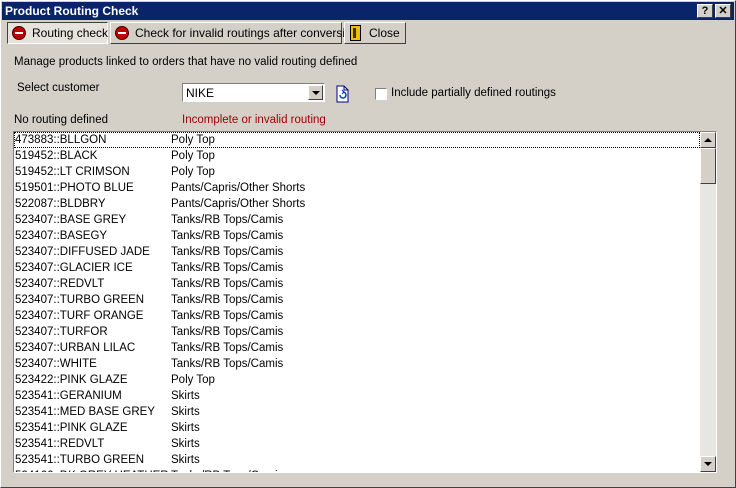 Image resolution: width=736 pixels, height=488 pixels. Describe the element at coordinates (60, 284) in the screenshot. I see `product-code: 523407::REDVLT` at that location.